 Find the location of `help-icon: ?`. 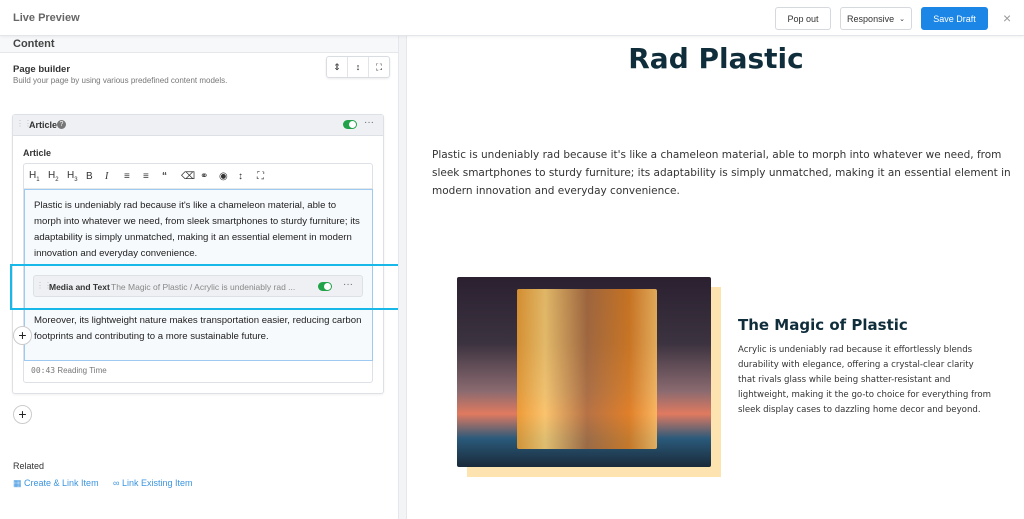

help-icon: ? is located at coordinates (61, 124).